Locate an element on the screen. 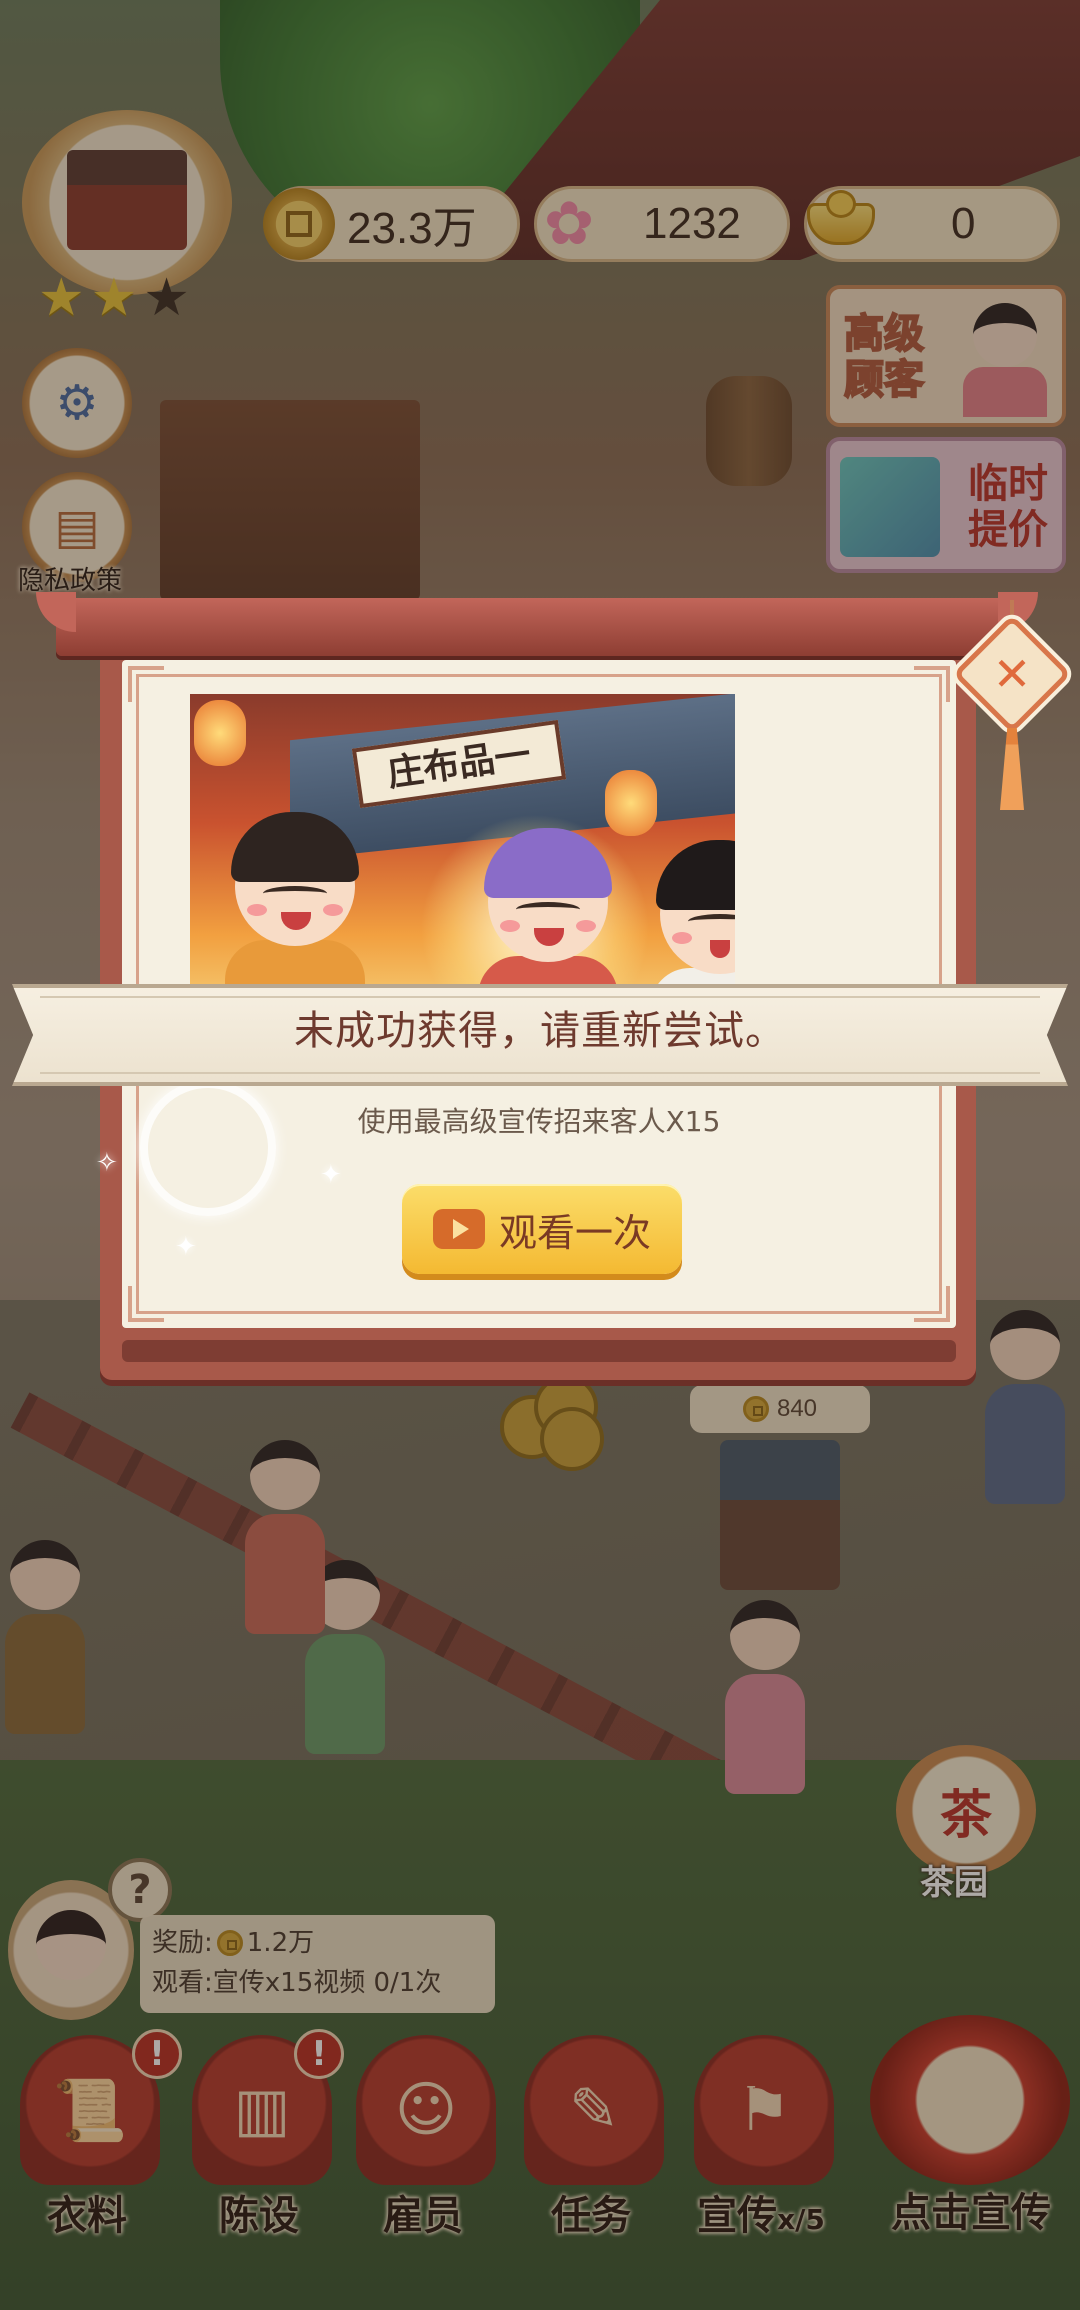  close-icon: ✕ is located at coordinates (1012, 674).